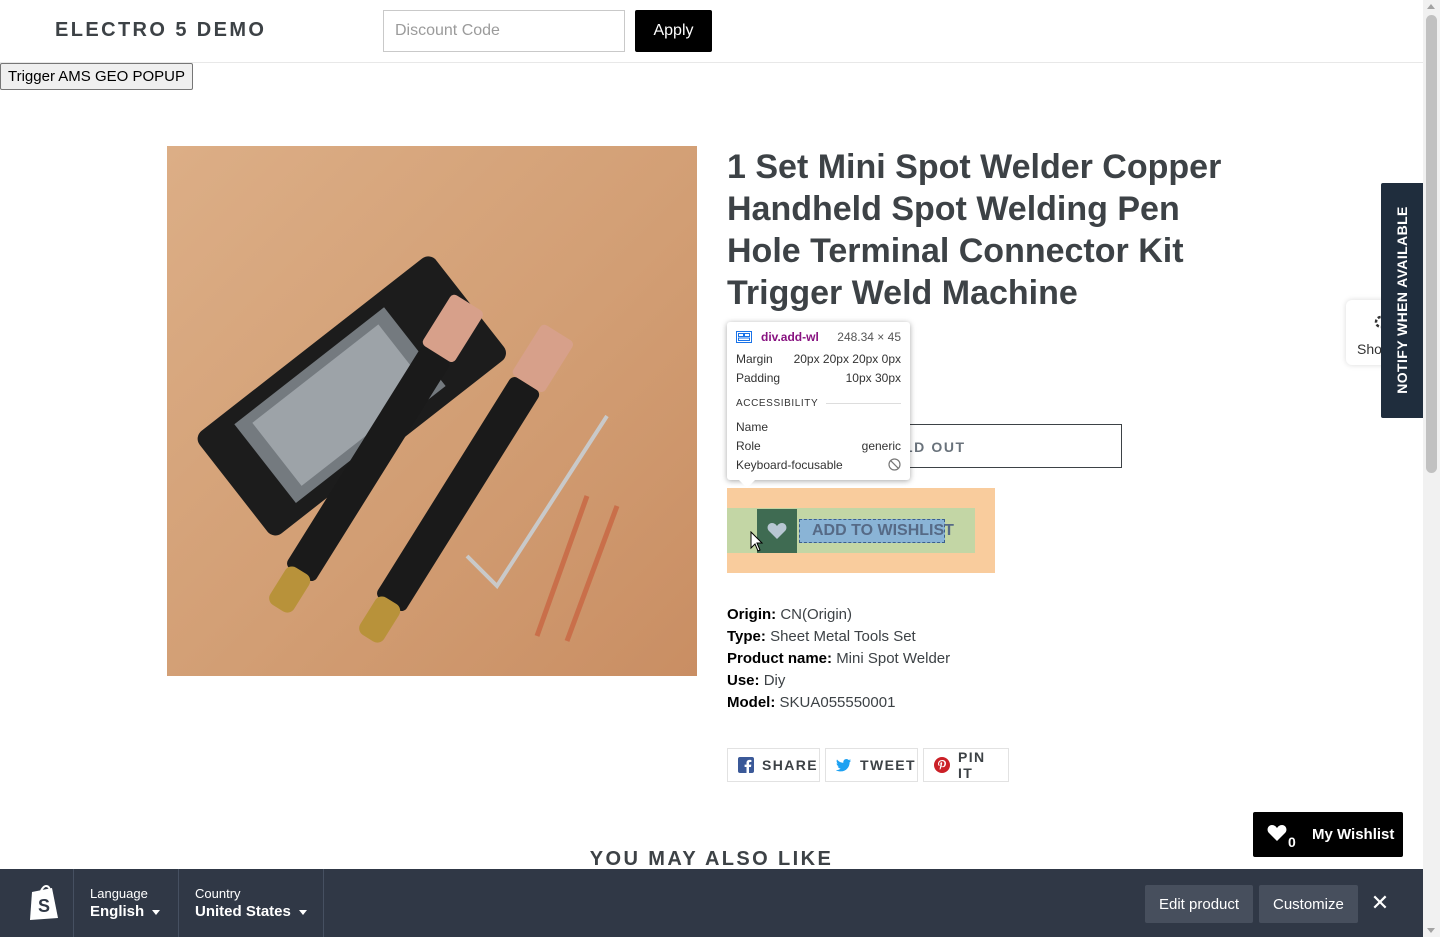 This screenshot has height=937, width=1440. Describe the element at coordinates (744, 337) in the screenshot. I see `flex-layout-icon` at that location.